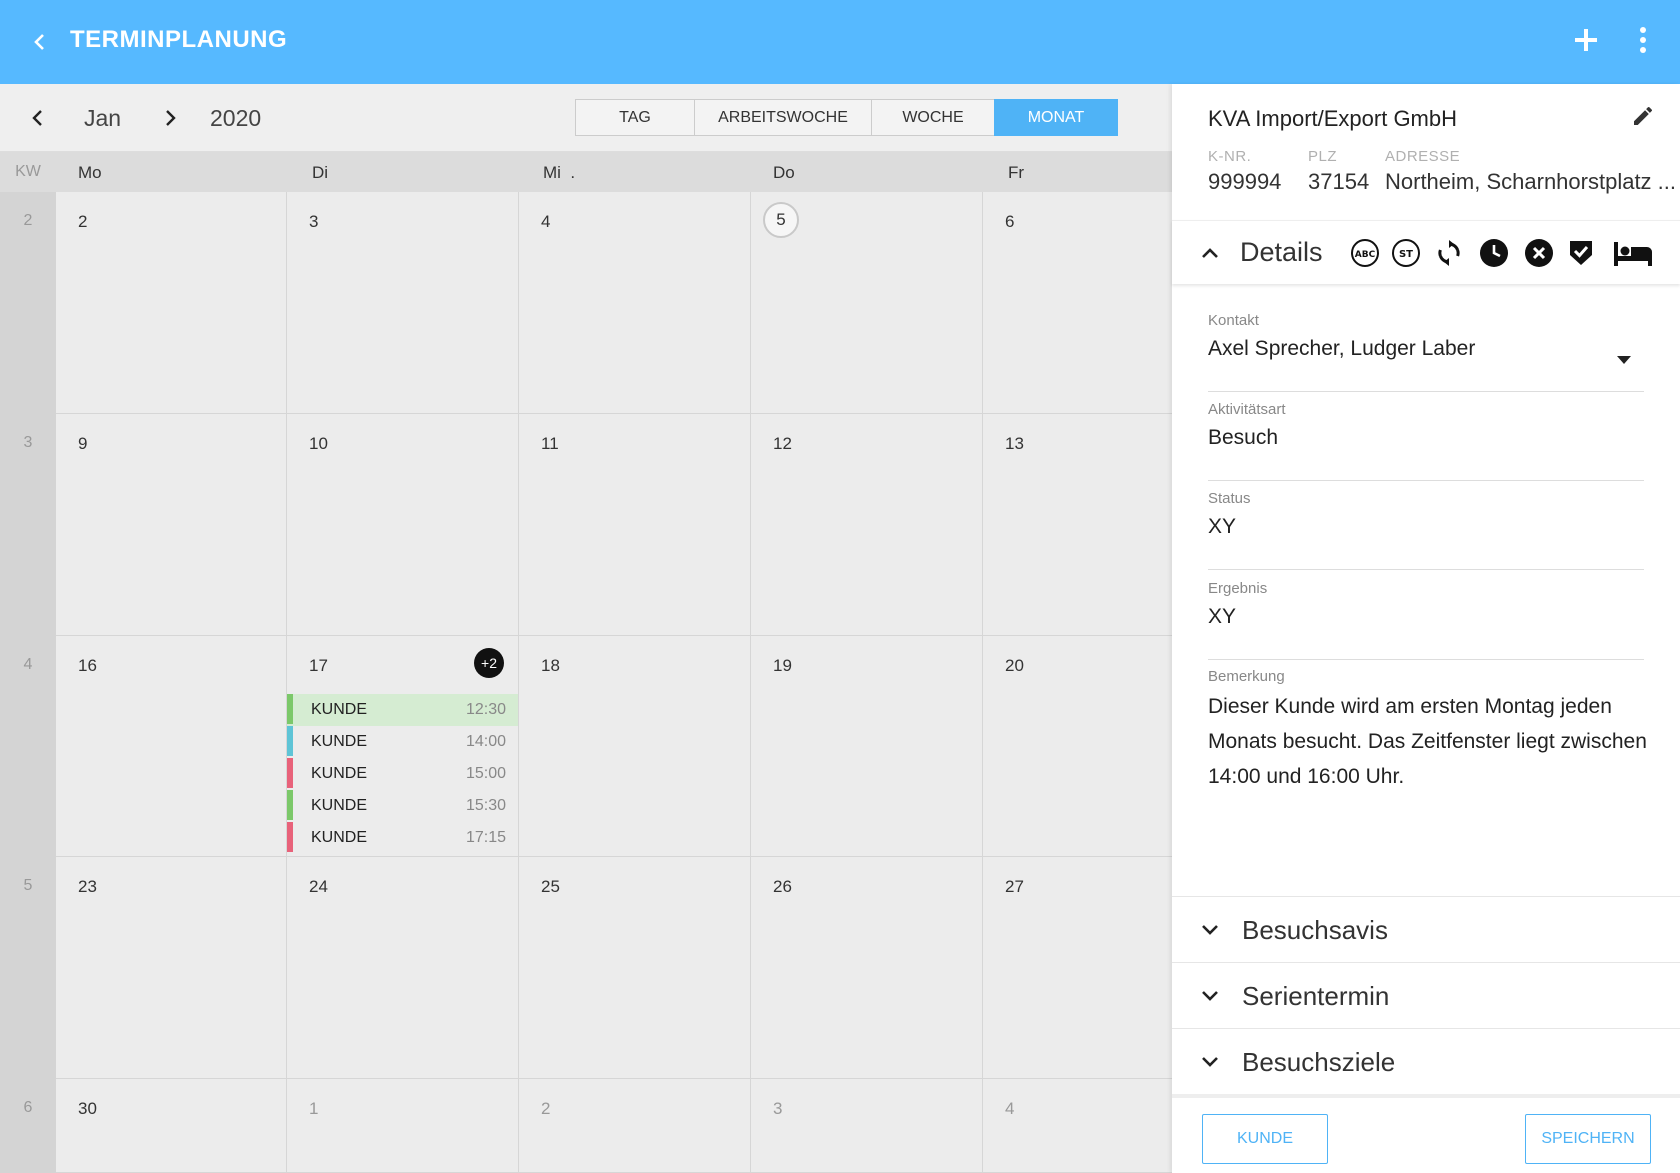 This screenshot has width=1680, height=1173. What do you see at coordinates (1342, 348) in the screenshot?
I see `field-value: Axel Sprecher, Ludger Laber` at bounding box center [1342, 348].